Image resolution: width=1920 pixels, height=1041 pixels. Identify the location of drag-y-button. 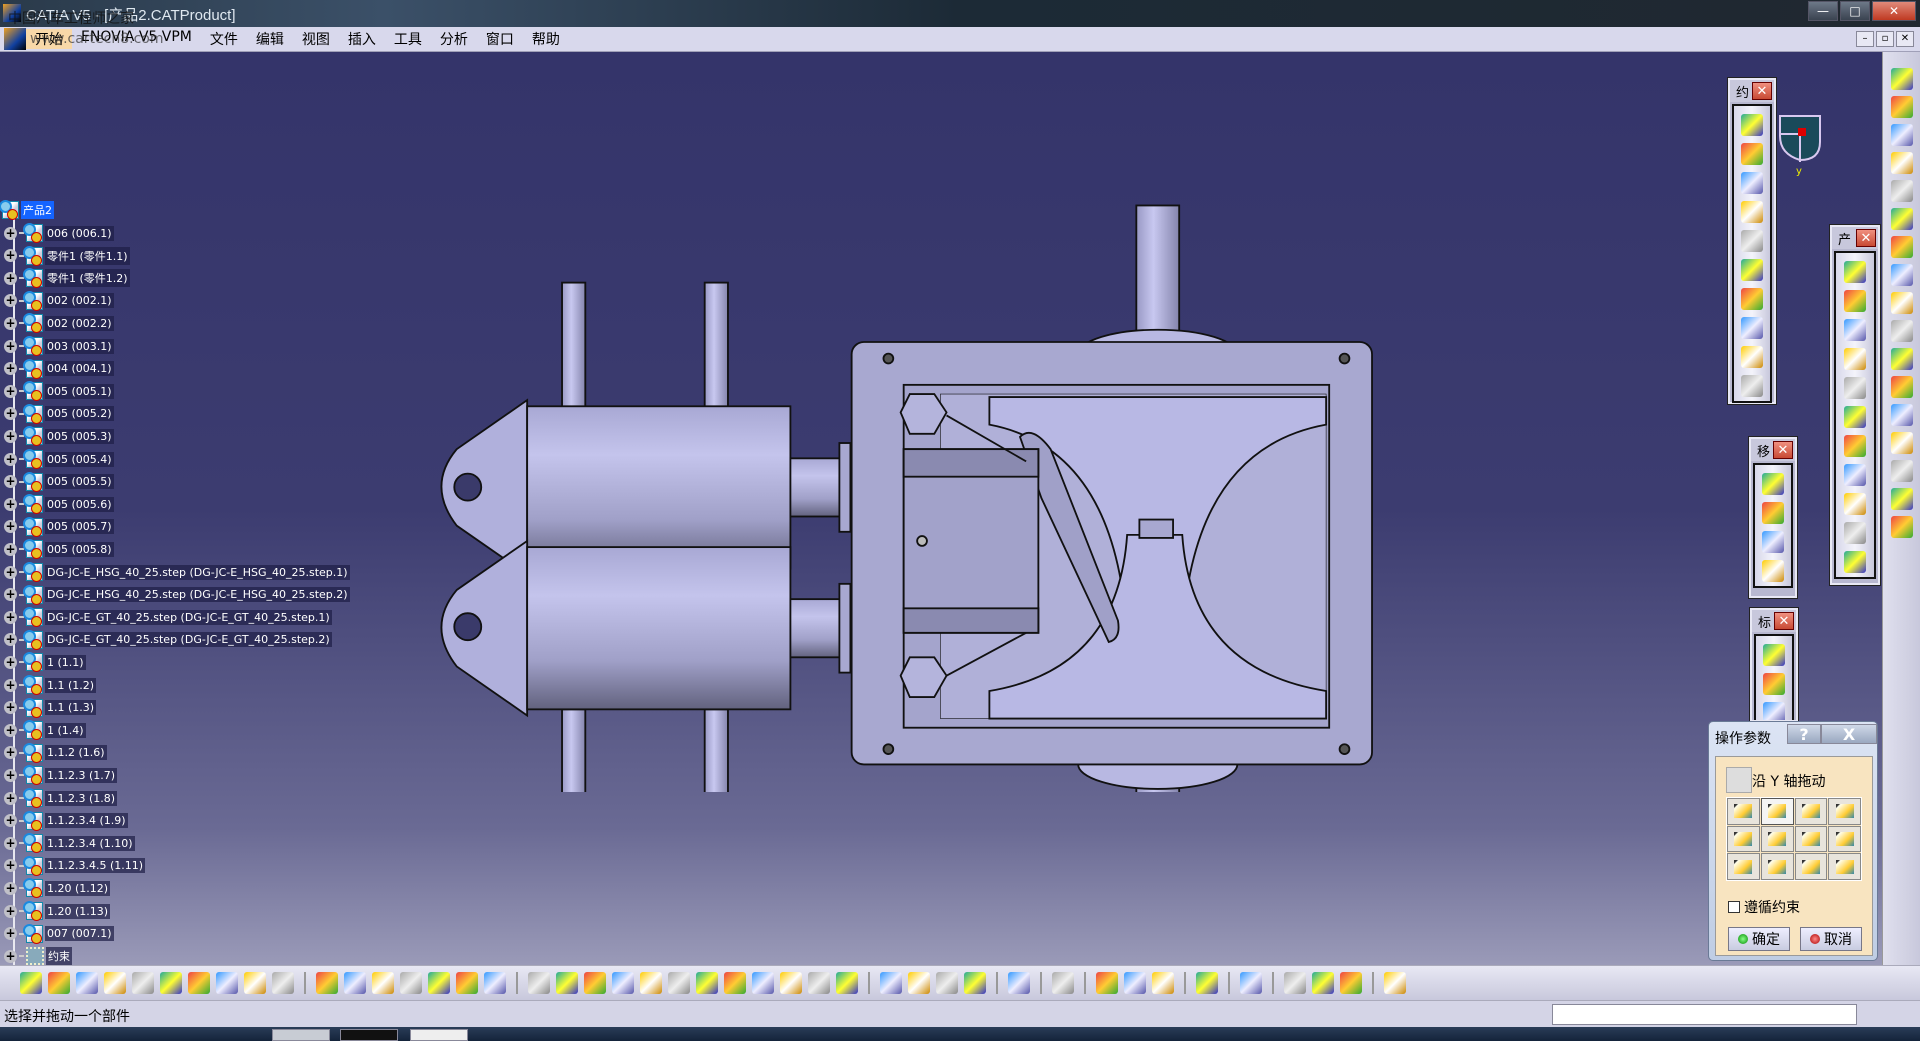
(1777, 811).